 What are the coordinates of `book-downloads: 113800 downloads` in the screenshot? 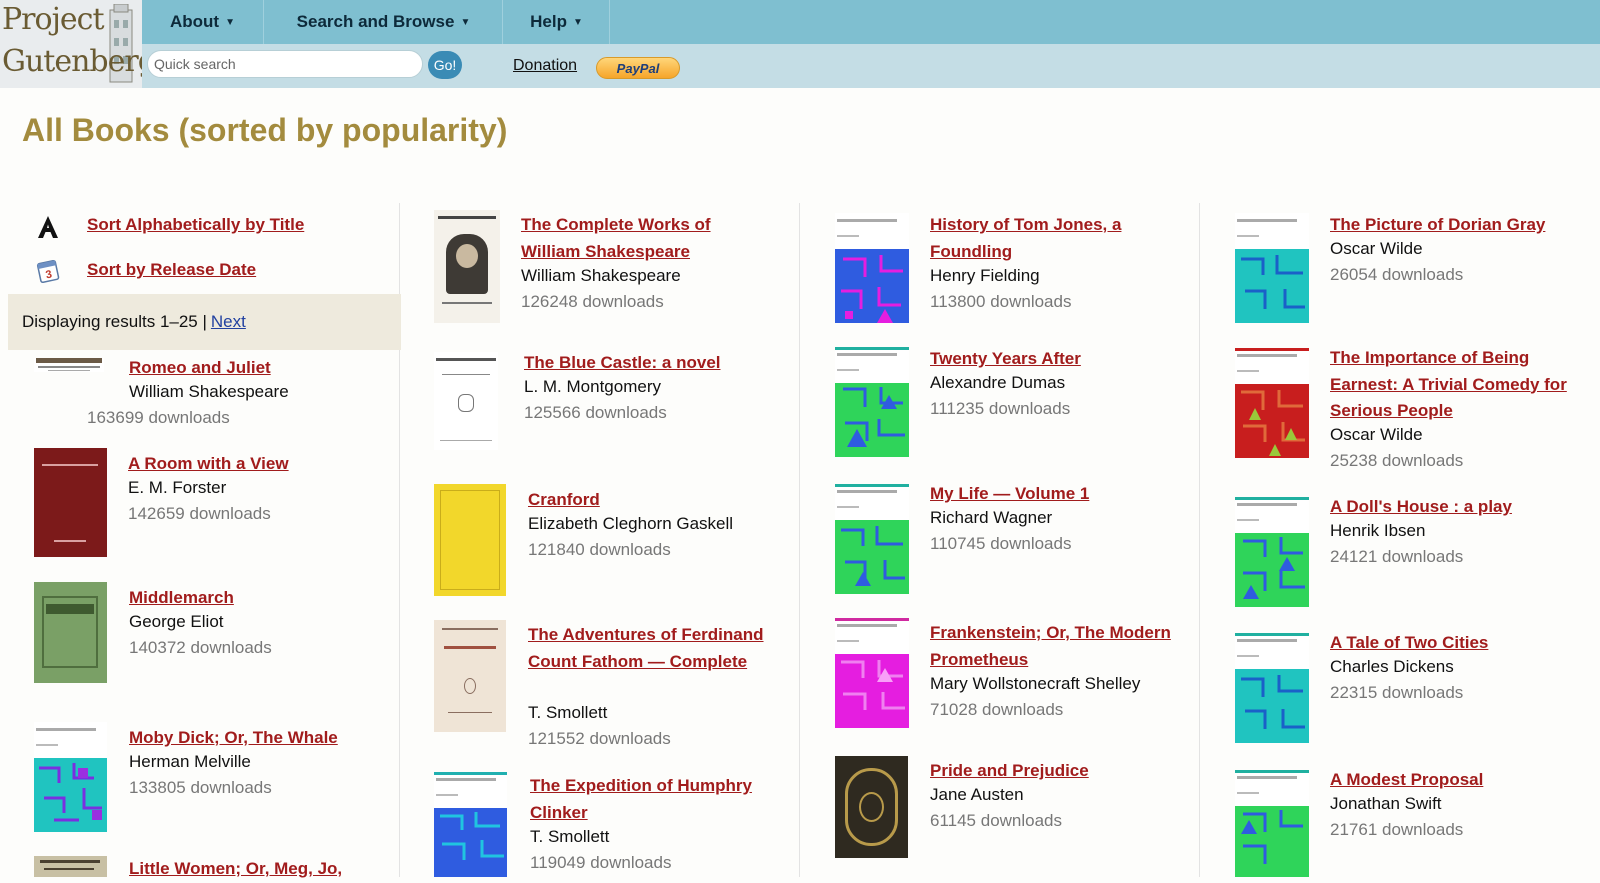 It's located at (1001, 301).